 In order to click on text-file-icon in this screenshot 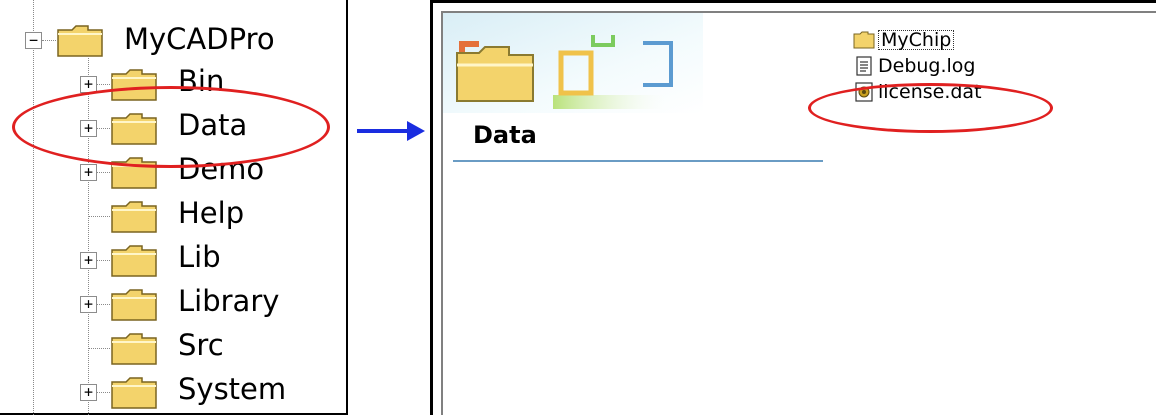, I will do `click(864, 66)`.